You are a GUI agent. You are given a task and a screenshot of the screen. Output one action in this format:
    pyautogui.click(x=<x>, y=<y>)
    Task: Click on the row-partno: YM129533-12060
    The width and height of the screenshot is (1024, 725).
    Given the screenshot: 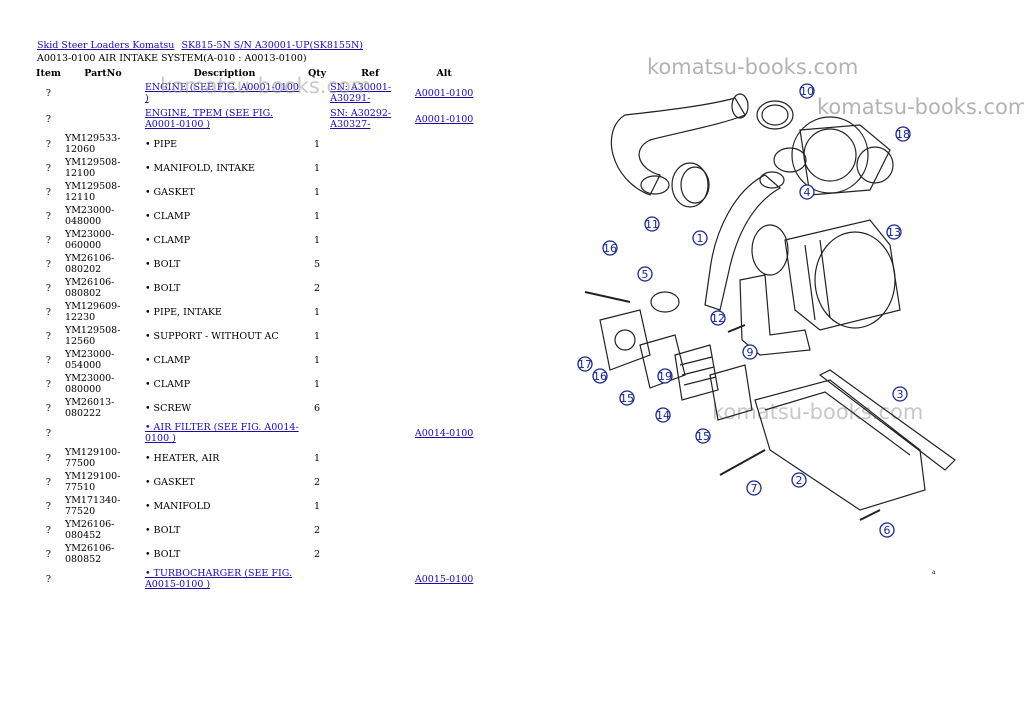 What is the action you would take?
    pyautogui.click(x=92, y=144)
    